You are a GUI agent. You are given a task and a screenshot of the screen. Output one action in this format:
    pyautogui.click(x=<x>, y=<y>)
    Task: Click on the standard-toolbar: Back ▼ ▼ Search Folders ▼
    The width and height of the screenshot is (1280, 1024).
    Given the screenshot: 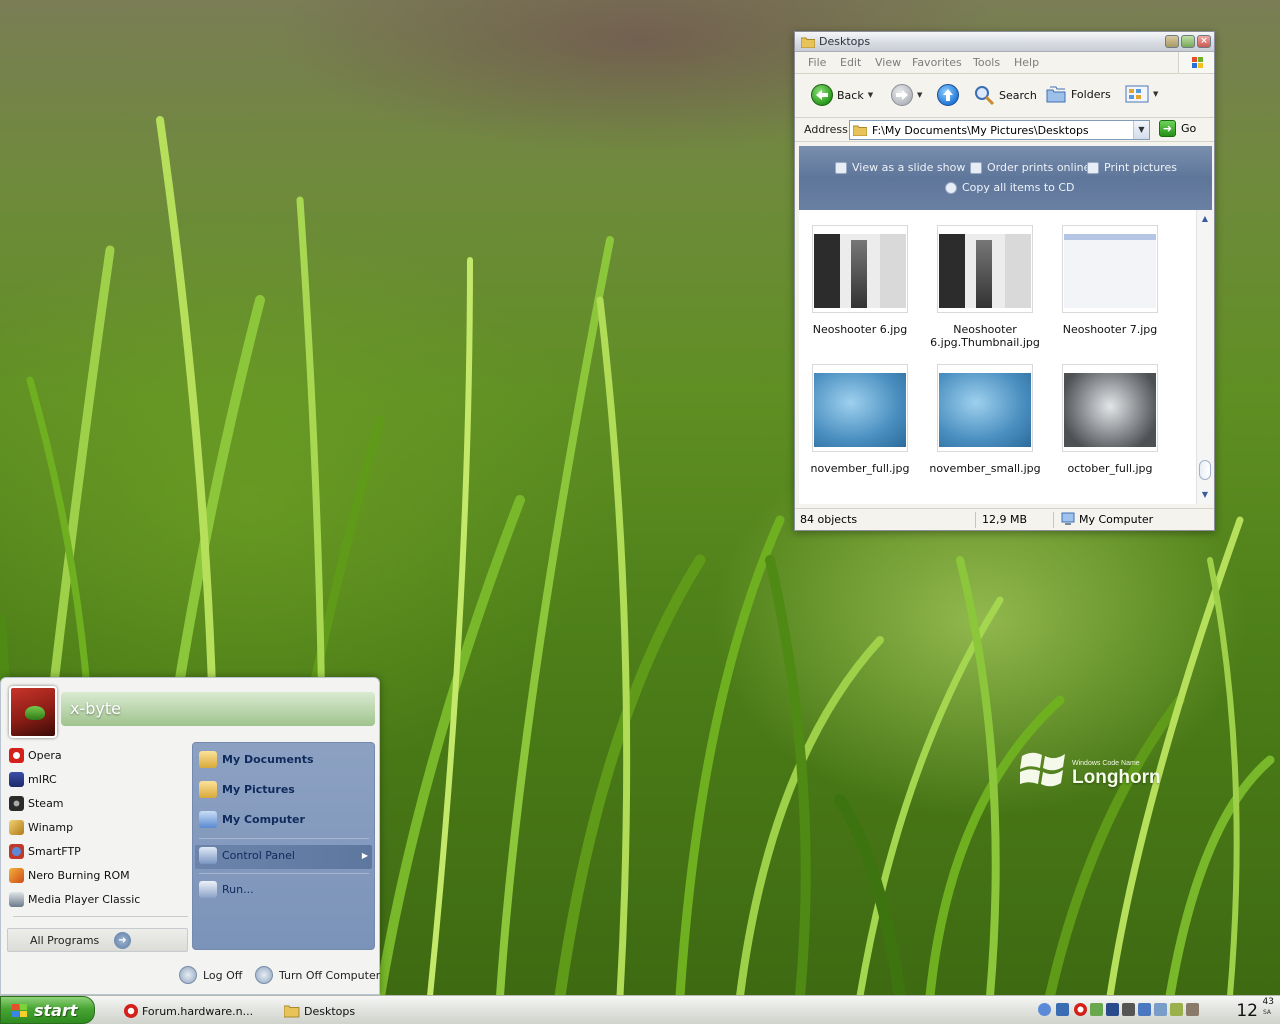 What is the action you would take?
    pyautogui.click(x=1004, y=96)
    